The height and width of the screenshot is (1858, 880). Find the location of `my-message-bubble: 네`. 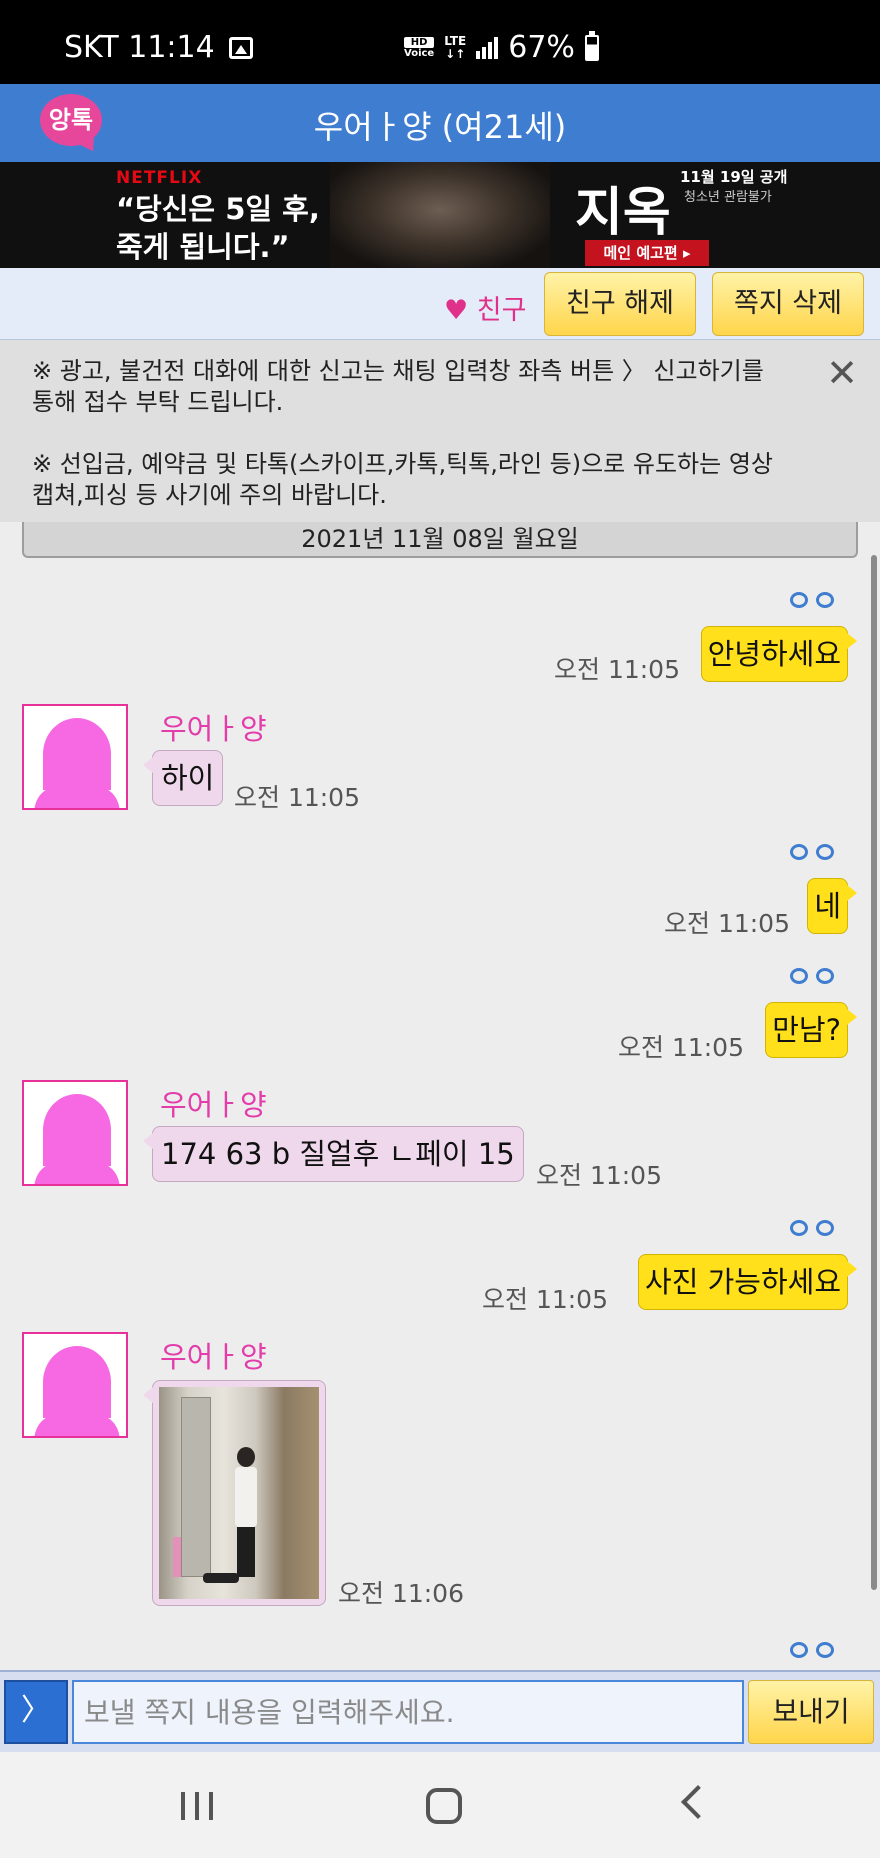

my-message-bubble: 네 is located at coordinates (832, 906).